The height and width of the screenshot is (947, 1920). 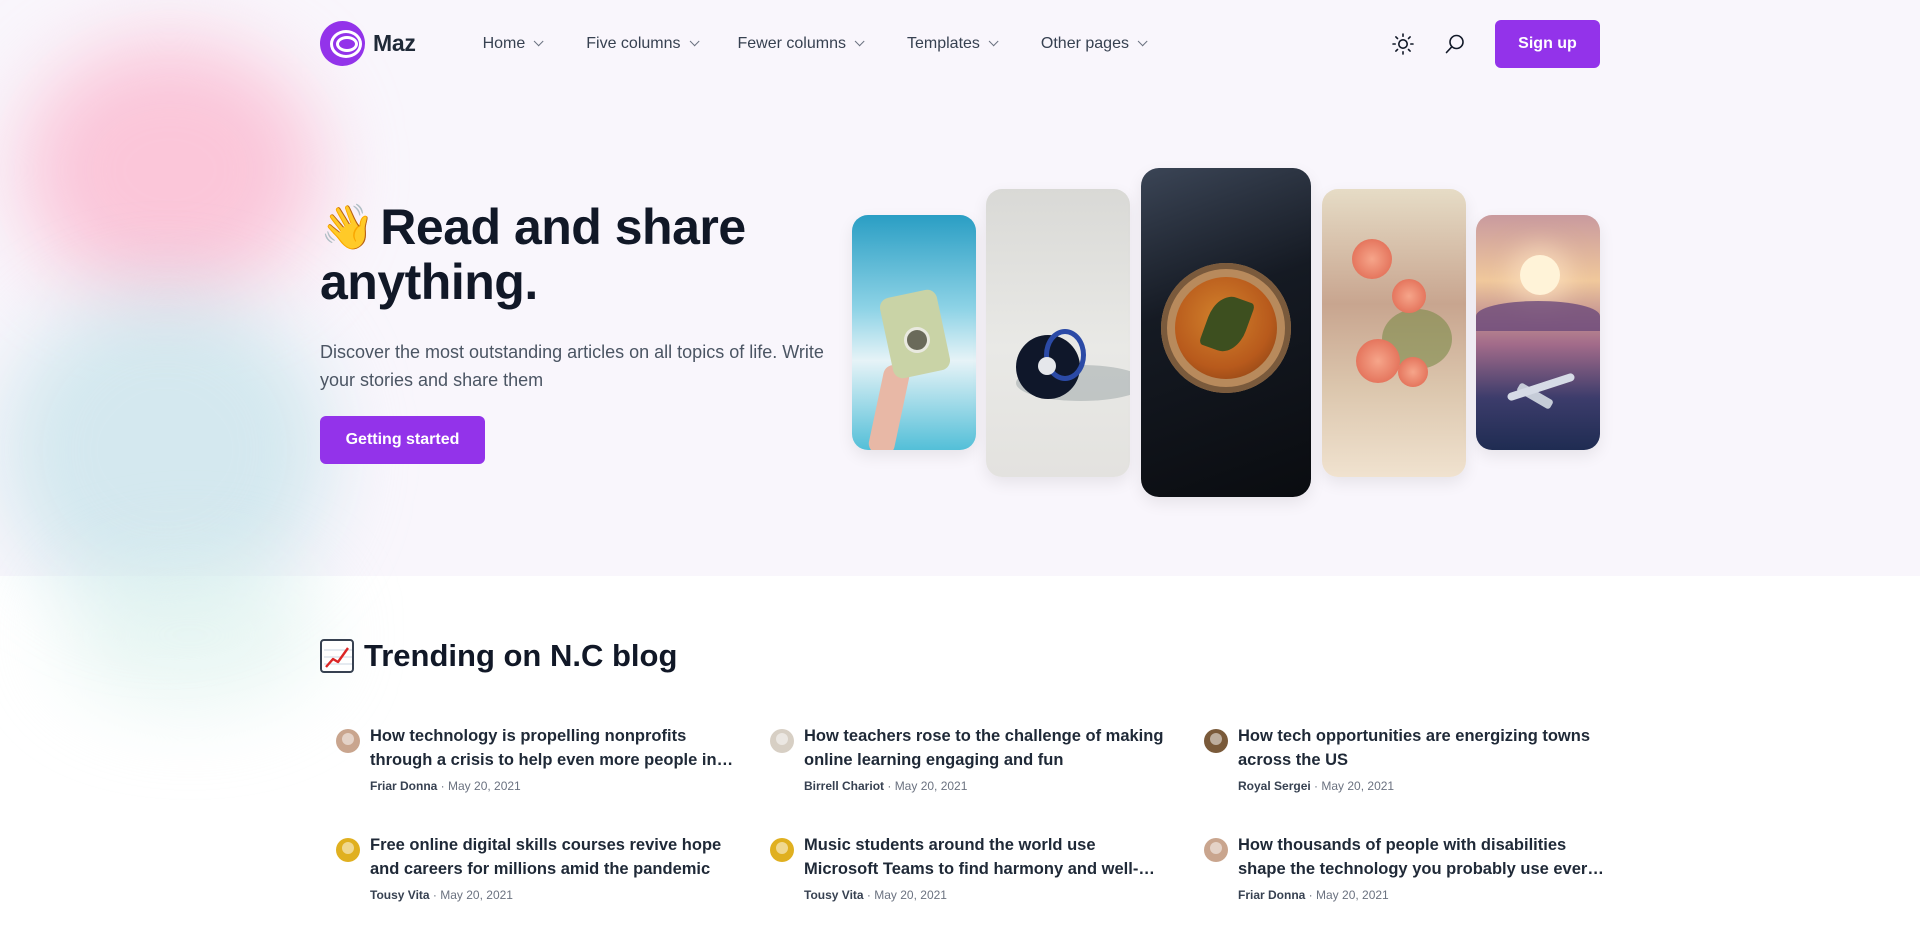 I want to click on decorative-blob-pink, so click(x=170, y=170).